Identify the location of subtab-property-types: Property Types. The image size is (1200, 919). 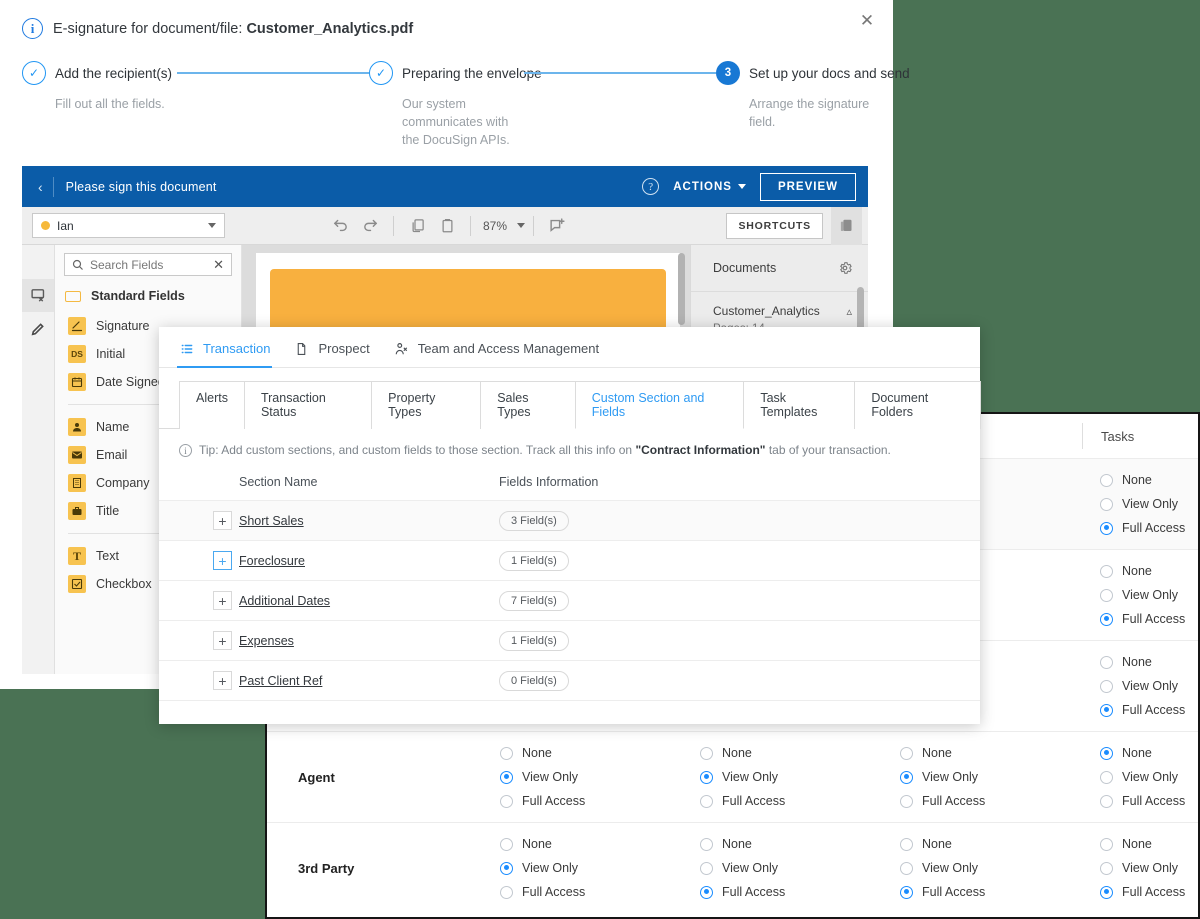
(426, 405).